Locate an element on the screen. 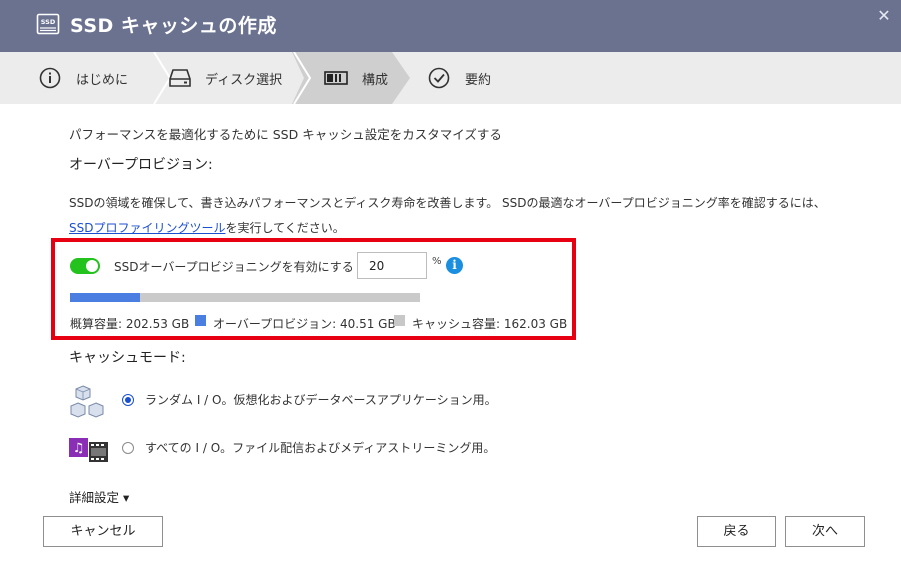 Image resolution: width=901 pixels, height=570 pixels. svg-text: SSD is located at coordinates (48, 22).